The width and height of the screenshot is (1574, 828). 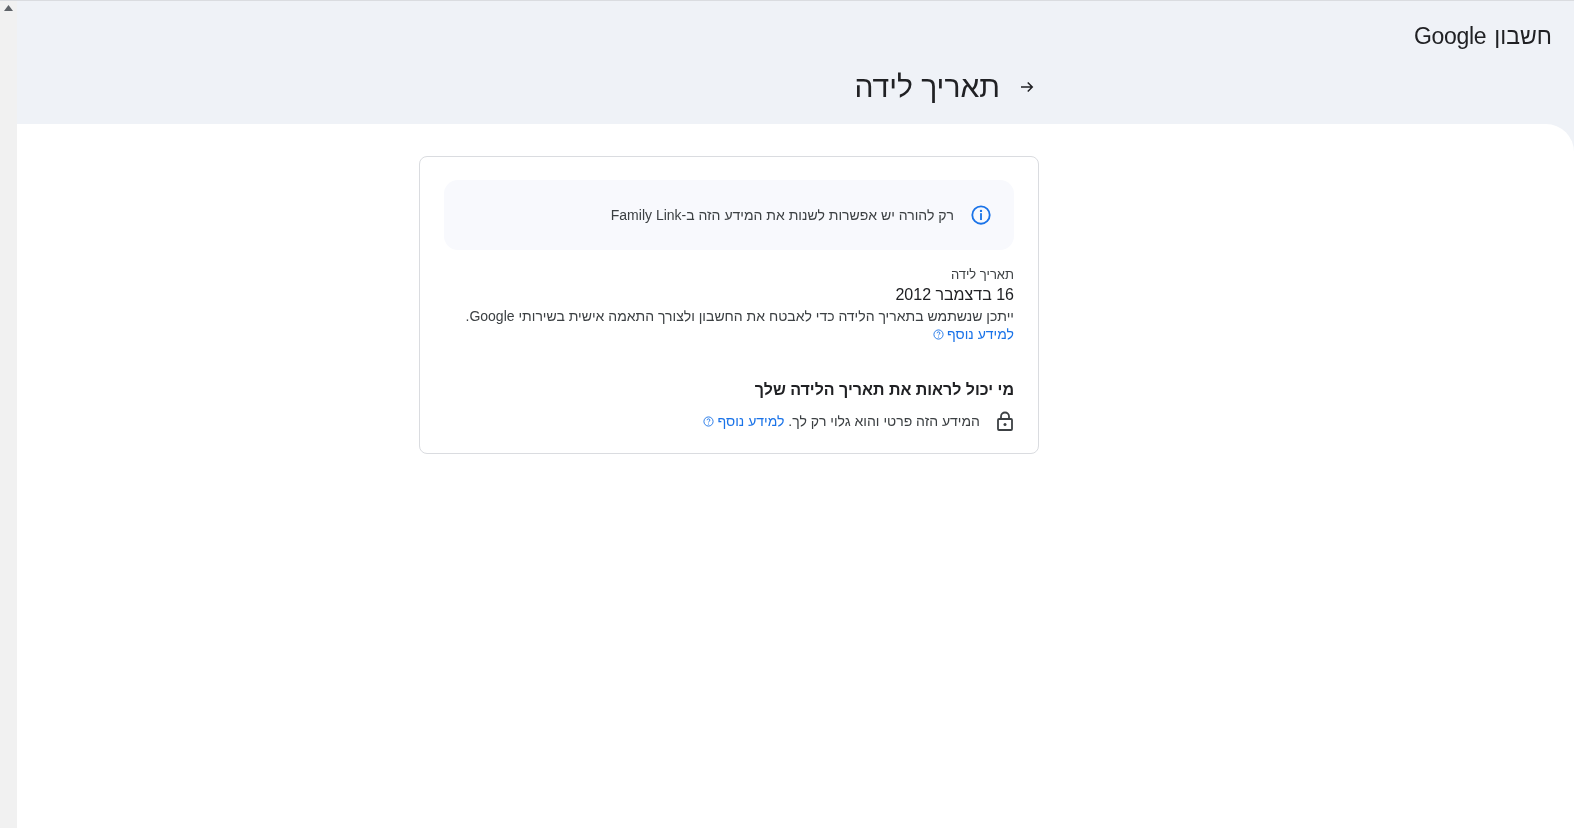 What do you see at coordinates (1450, 36) in the screenshot?
I see `google-logo: Google` at bounding box center [1450, 36].